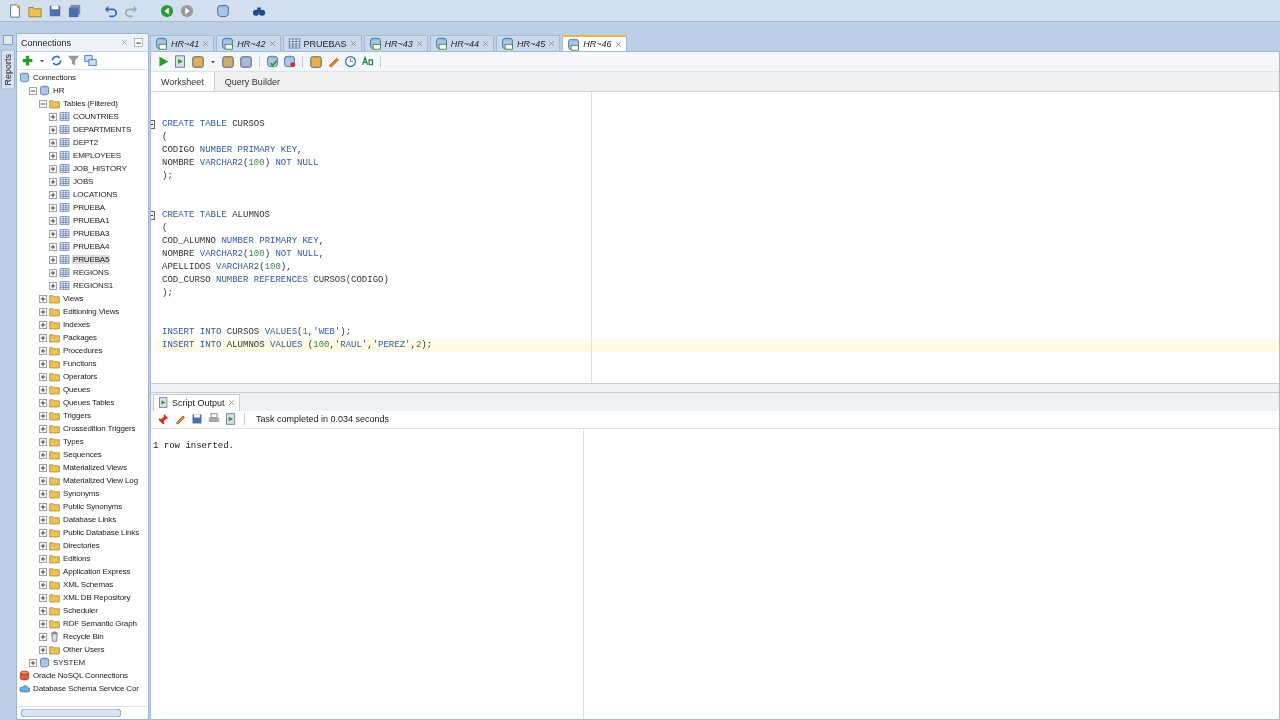 Image resolution: width=1280 pixels, height=720 pixels. I want to click on tree-item: XML Schemas, so click(88, 584).